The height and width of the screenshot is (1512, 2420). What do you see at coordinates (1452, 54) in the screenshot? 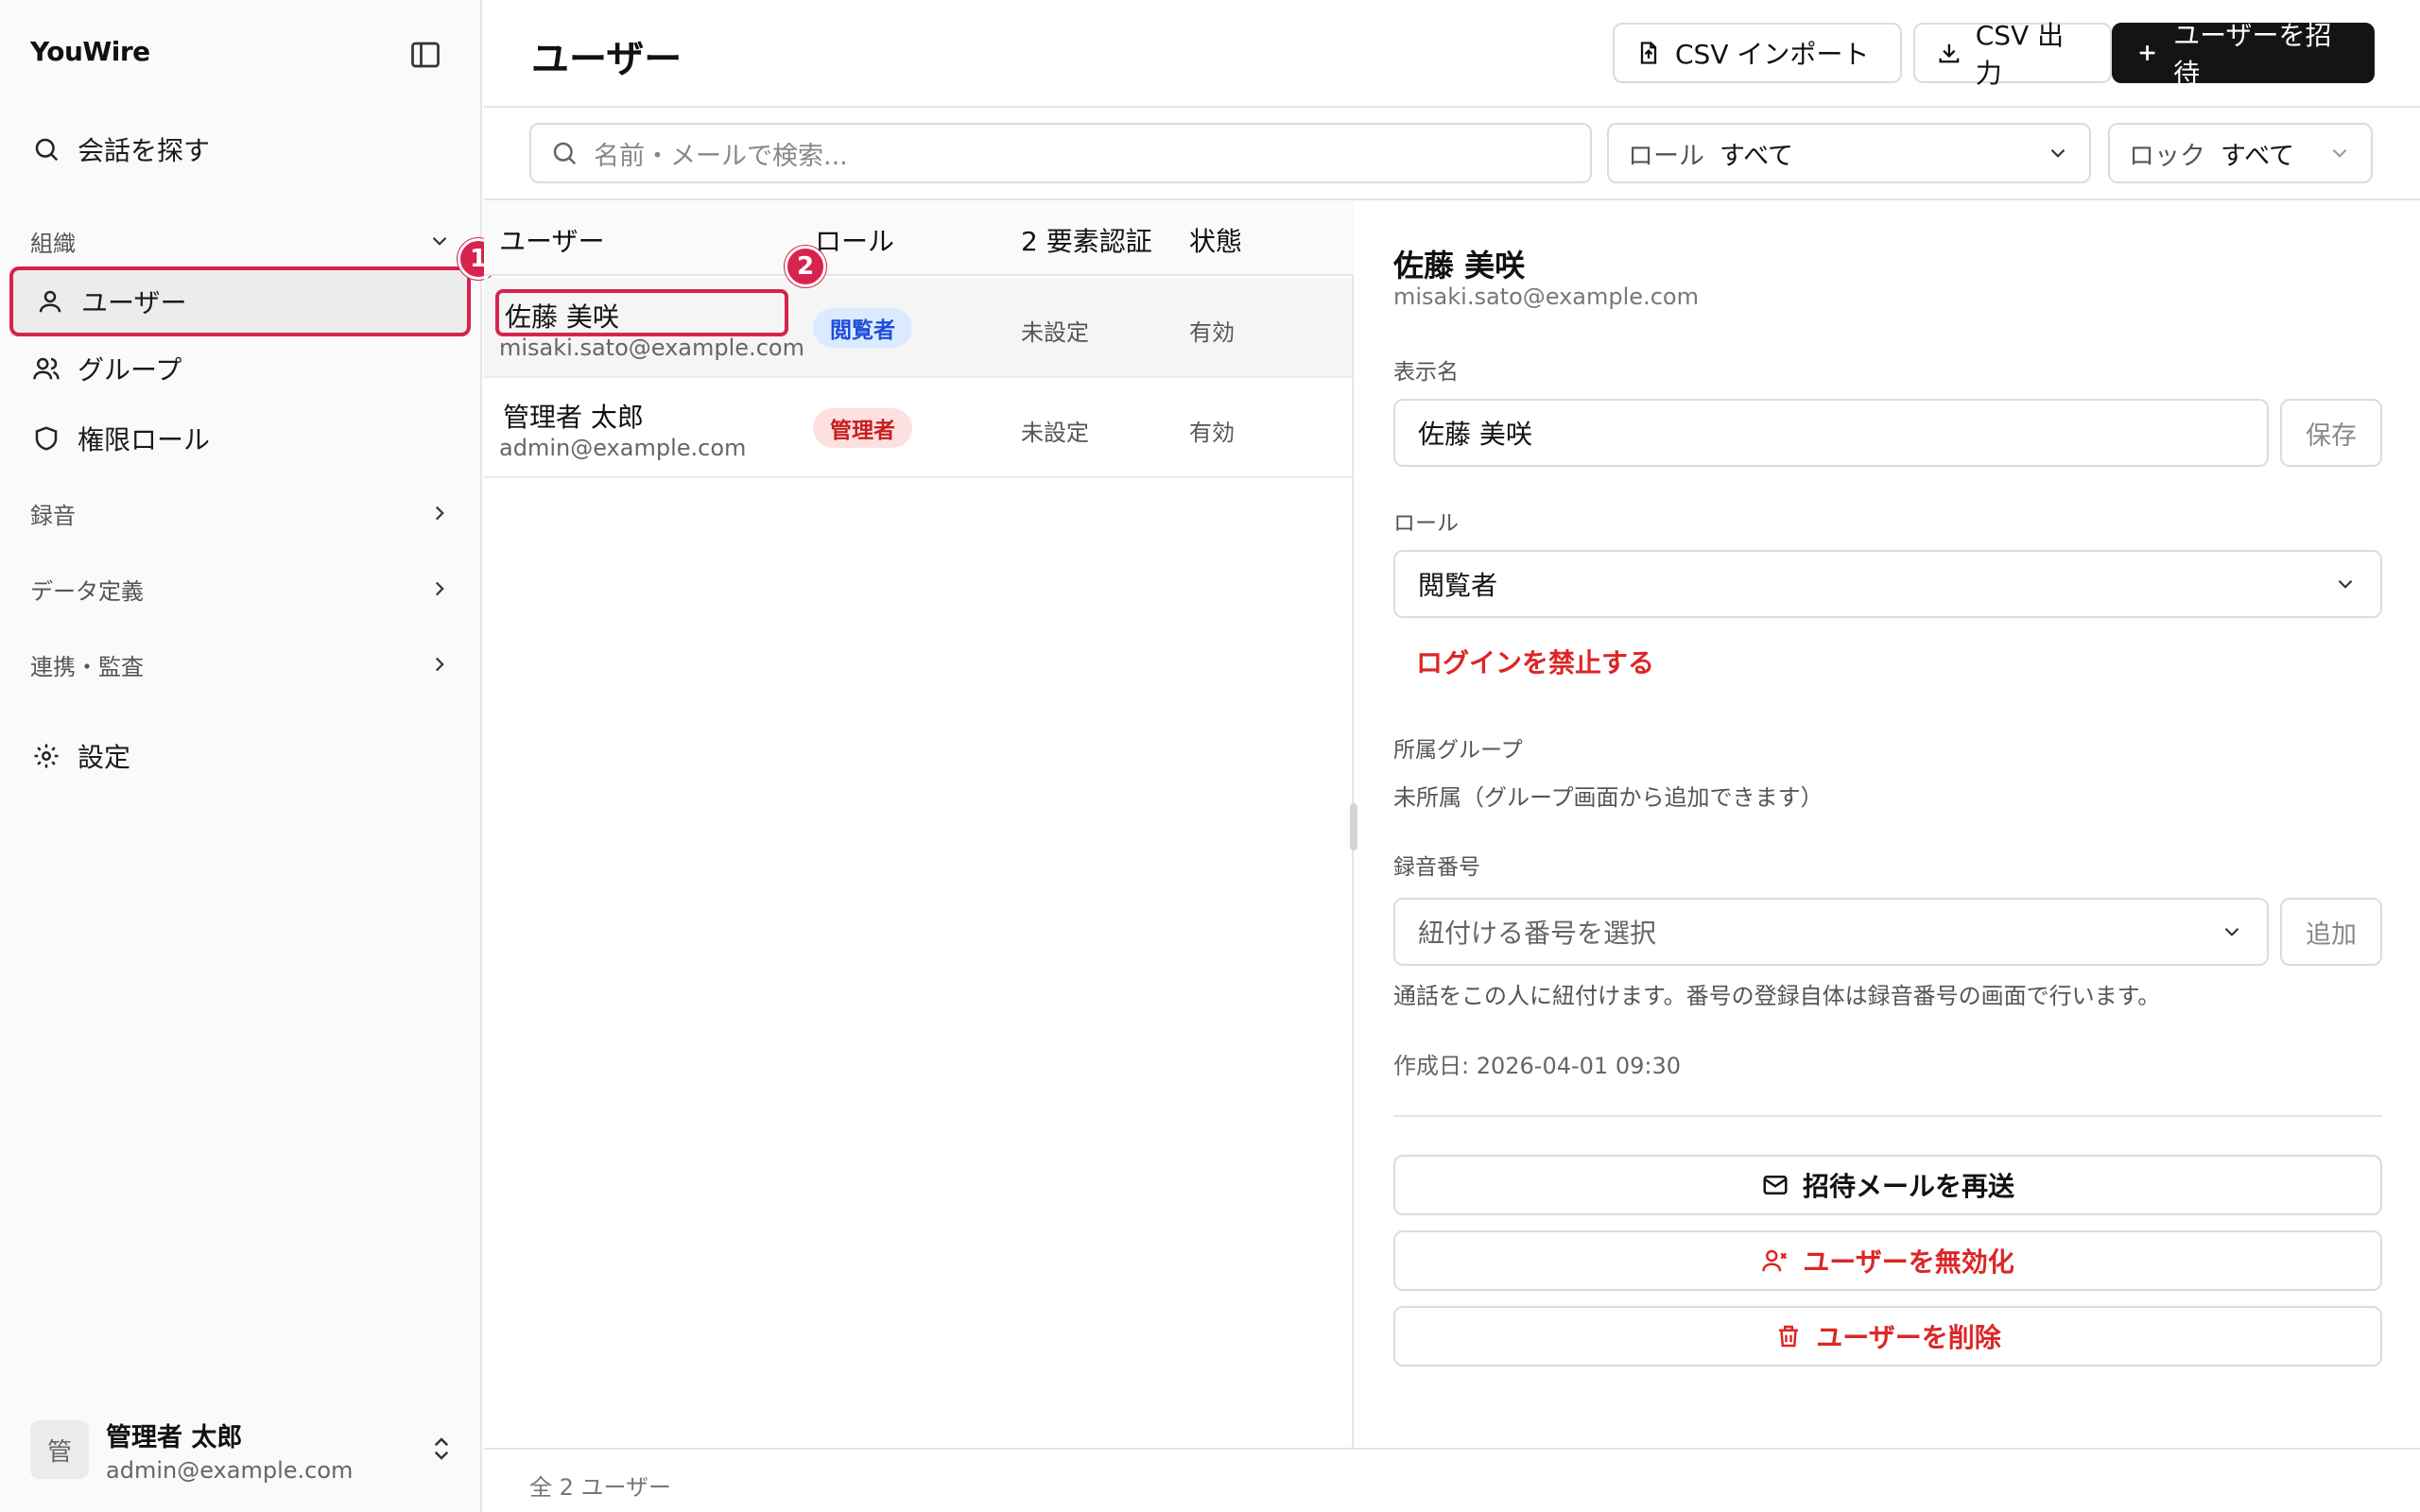
I see `page-header: ユーザー CSV インポート CSV 出力 ユーザーを招待` at bounding box center [1452, 54].